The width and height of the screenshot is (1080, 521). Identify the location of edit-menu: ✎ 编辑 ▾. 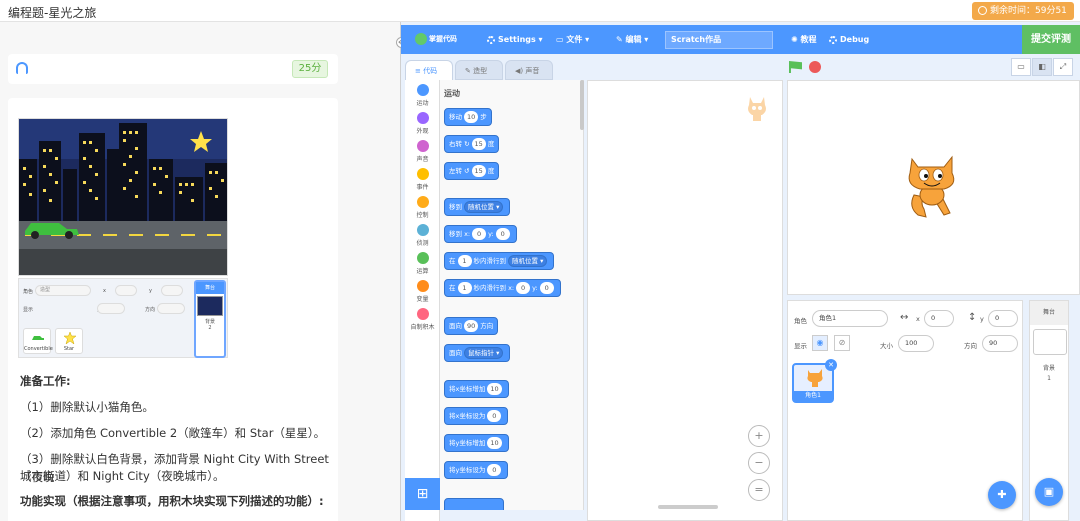
(632, 39).